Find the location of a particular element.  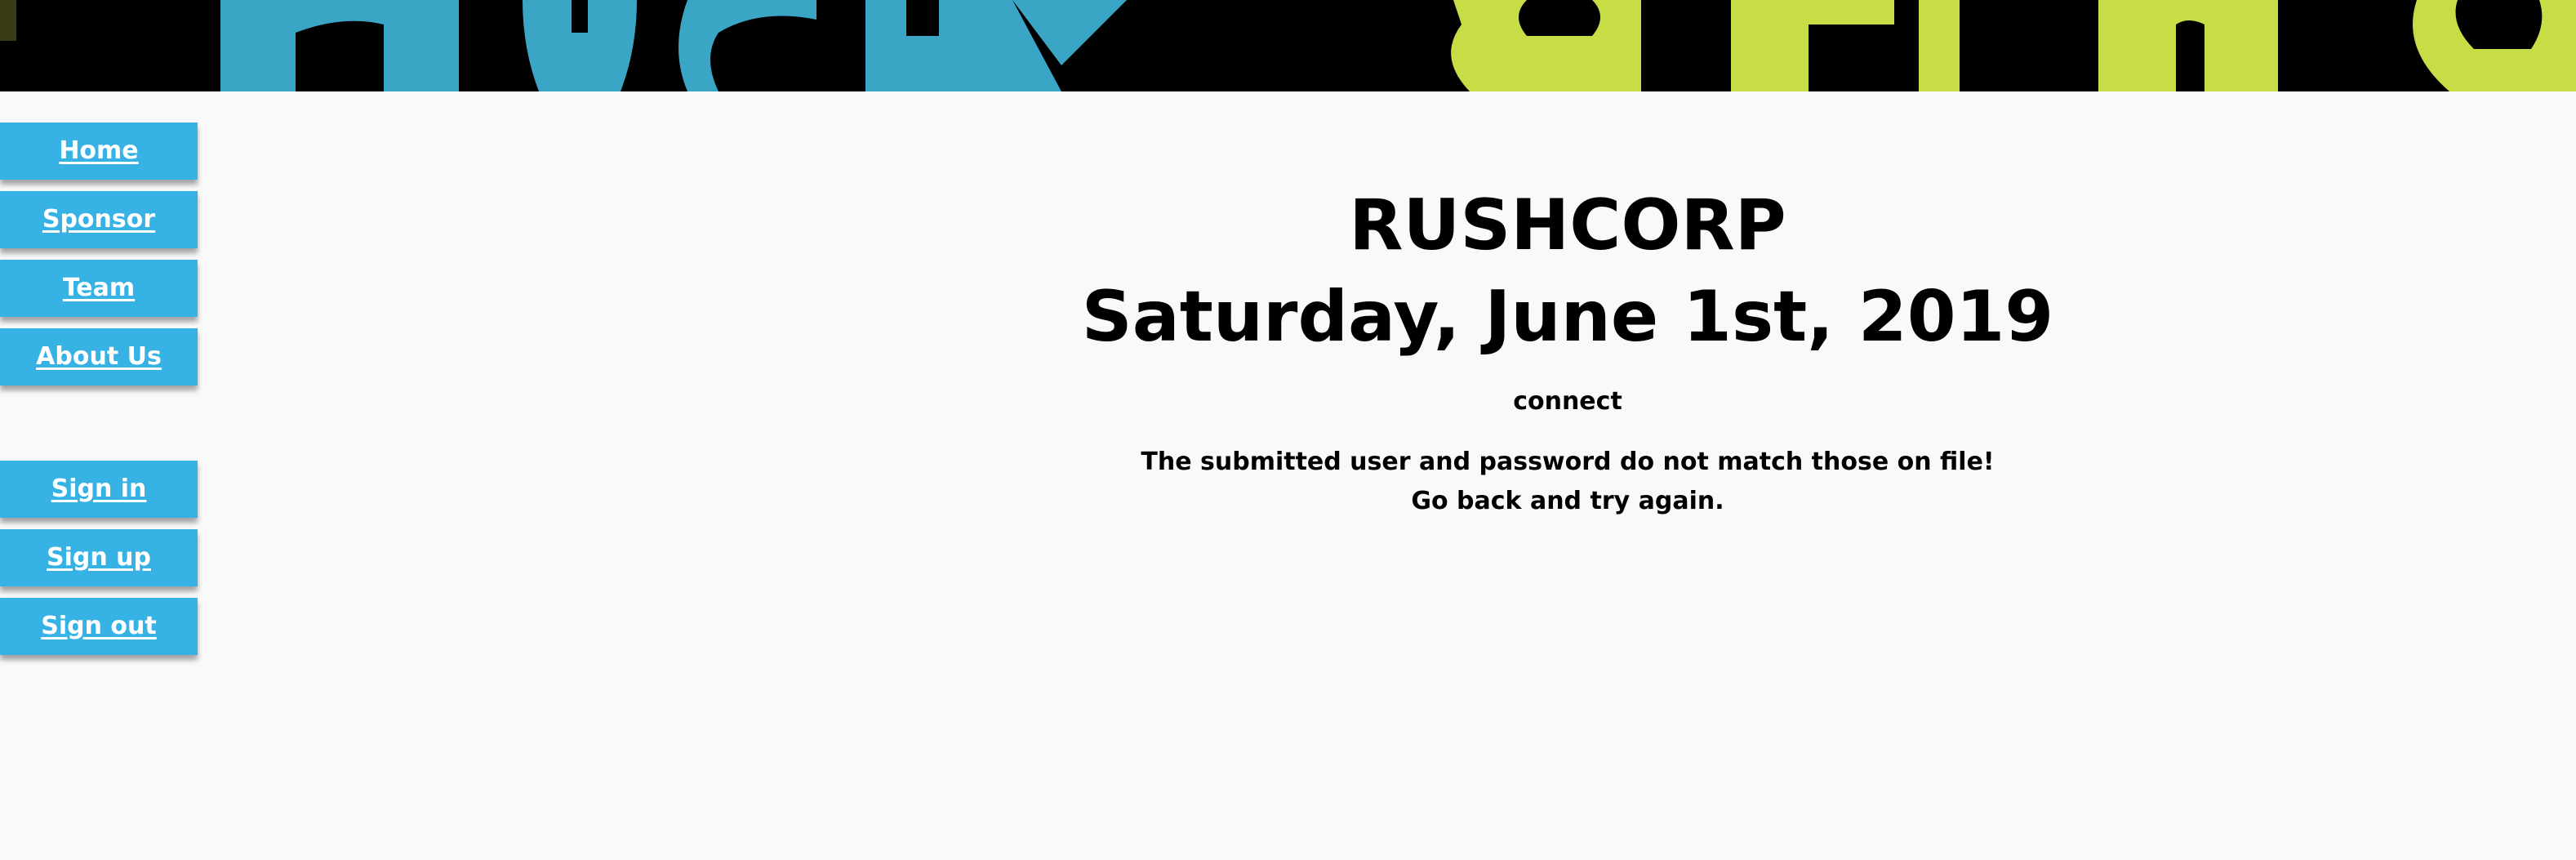

nav-home-button: Home is located at coordinates (99, 151).